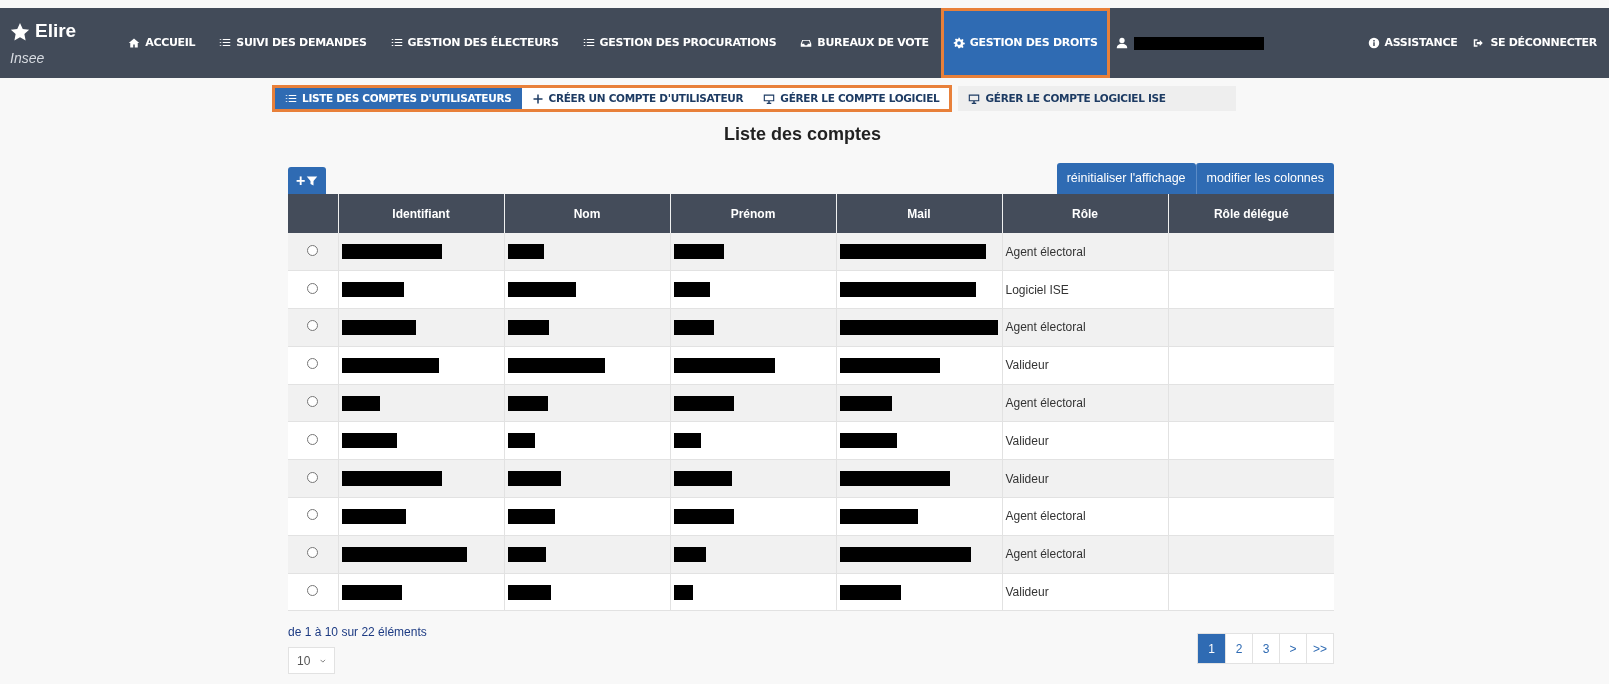 This screenshot has width=1609, height=684. Describe the element at coordinates (1251, 213) in the screenshot. I see `column-header: Rôle délégué` at that location.